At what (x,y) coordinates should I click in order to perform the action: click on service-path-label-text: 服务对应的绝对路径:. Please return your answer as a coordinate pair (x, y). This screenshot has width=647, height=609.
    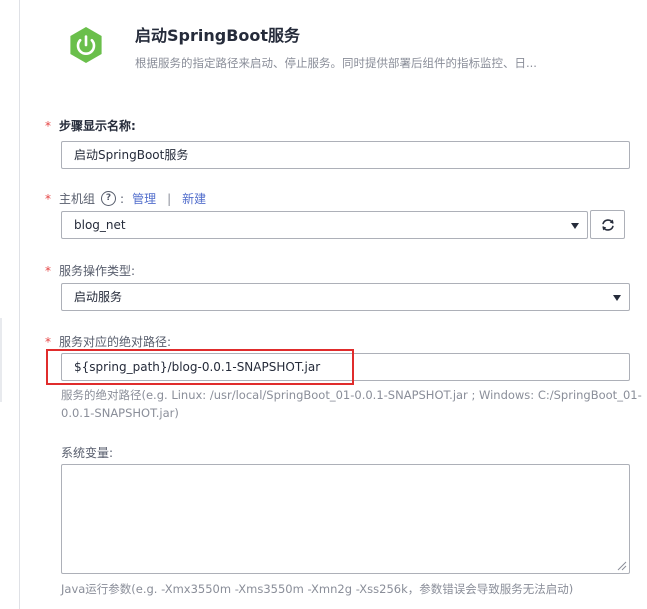
    Looking at the image, I should click on (115, 342).